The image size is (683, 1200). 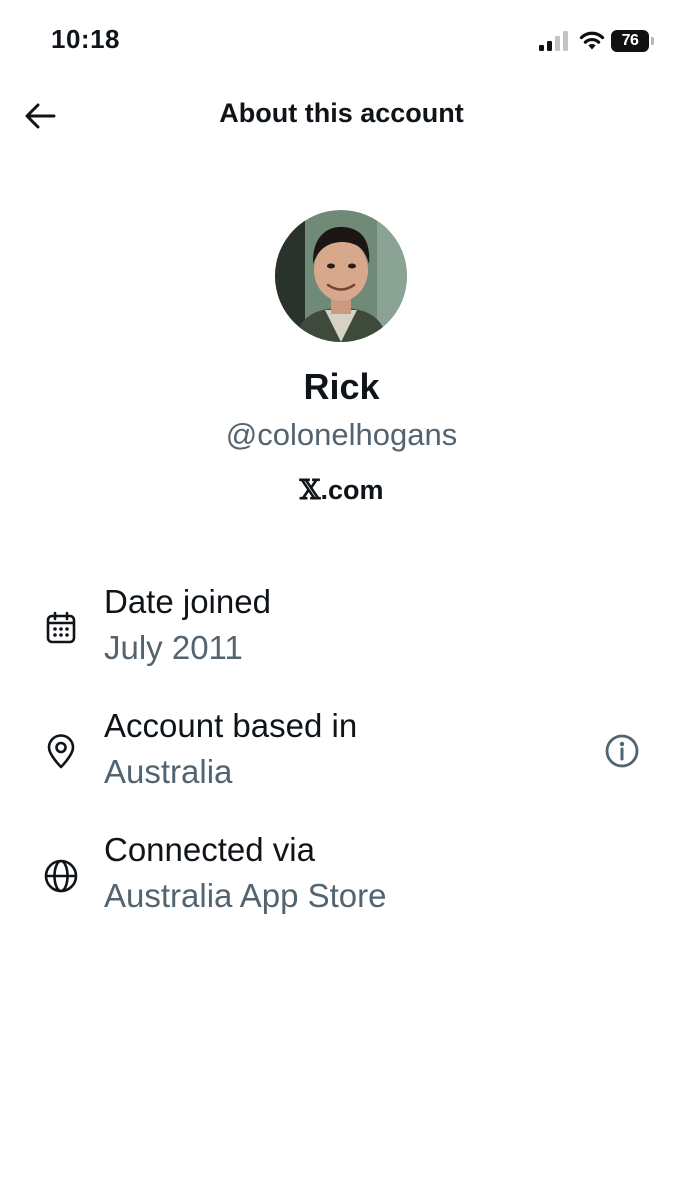 What do you see at coordinates (341, 757) in the screenshot?
I see `info-item-account-based-in: Account based in Australia` at bounding box center [341, 757].